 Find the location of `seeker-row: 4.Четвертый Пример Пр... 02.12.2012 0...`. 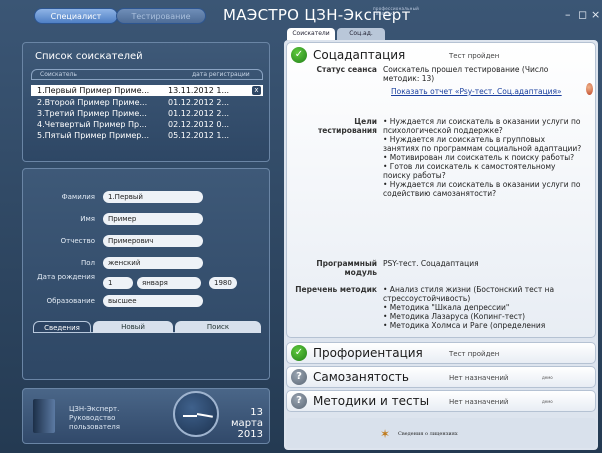

seeker-row: 4.Четвертый Пример Пр... 02.12.2012 0... is located at coordinates (147, 124).